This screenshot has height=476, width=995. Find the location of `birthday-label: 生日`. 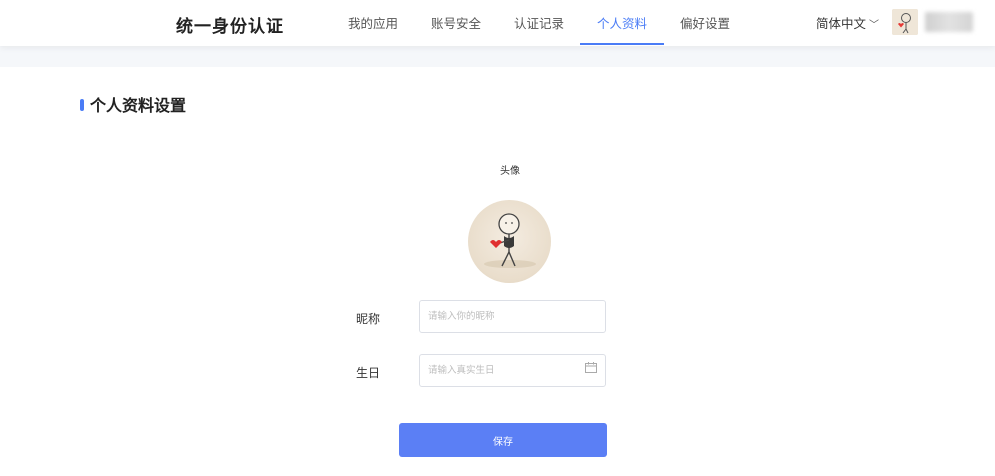

birthday-label: 生日 is located at coordinates (368, 373).